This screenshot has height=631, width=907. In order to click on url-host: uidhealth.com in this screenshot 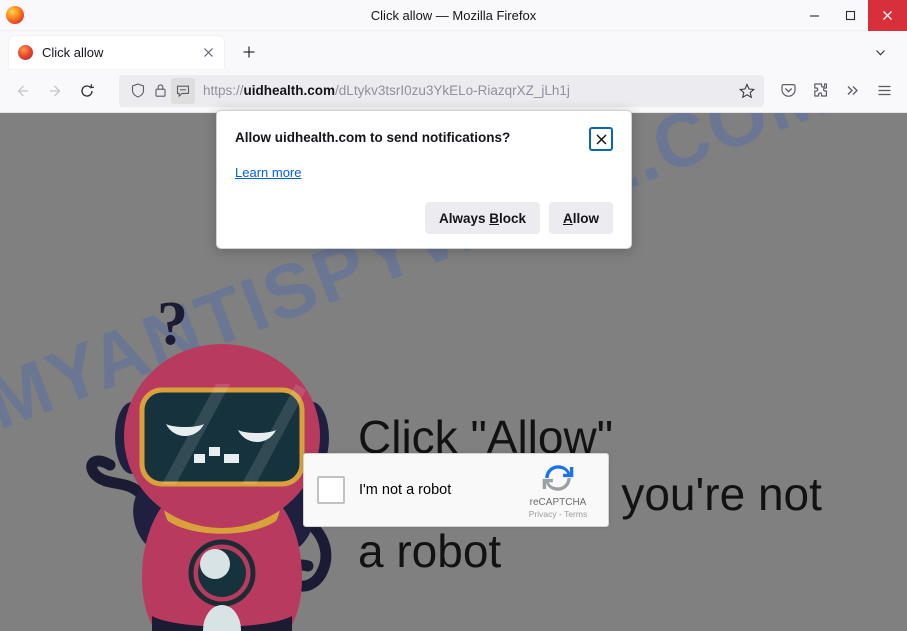, I will do `click(289, 90)`.